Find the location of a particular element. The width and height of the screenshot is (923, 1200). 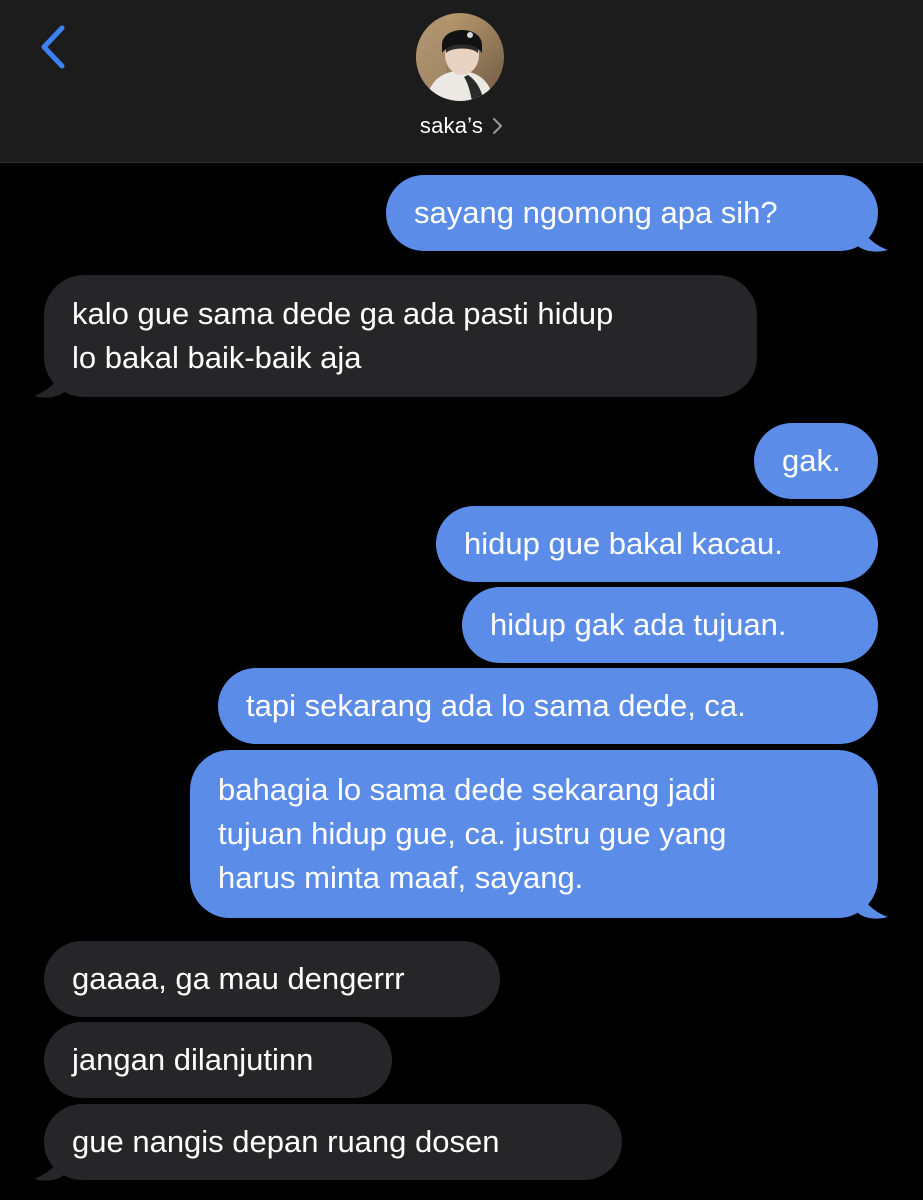

message-bubble-outgoing: hidup gue bakal kacau. is located at coordinates (657, 544).